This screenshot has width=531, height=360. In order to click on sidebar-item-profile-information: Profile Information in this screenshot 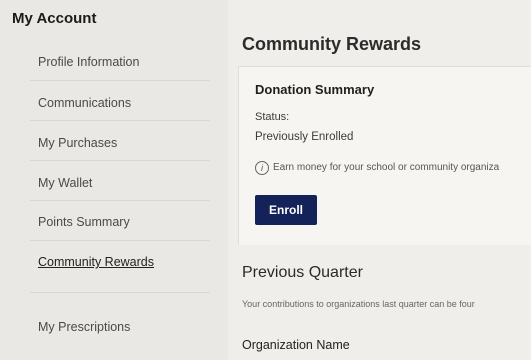, I will do `click(88, 62)`.